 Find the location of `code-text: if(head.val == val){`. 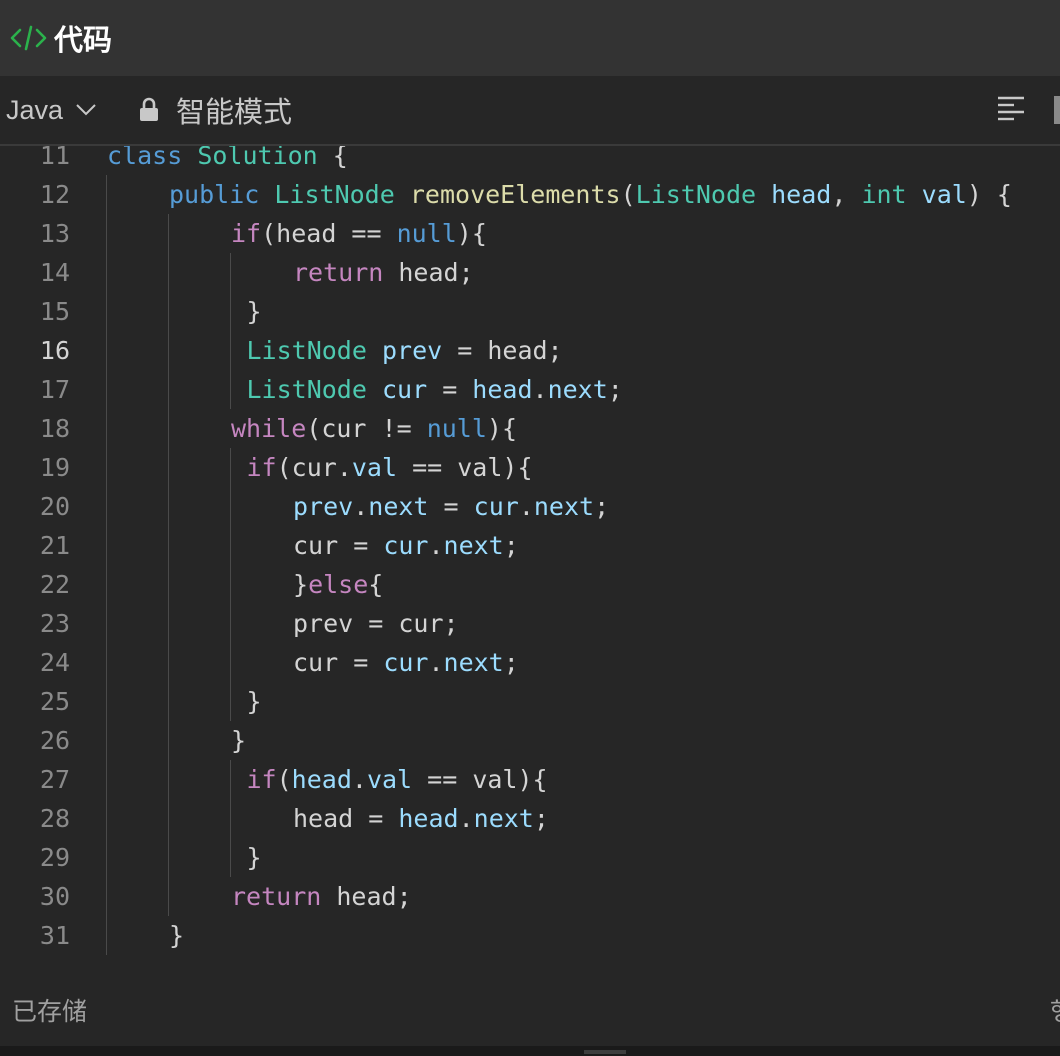

code-text: if(head.val == val){ is located at coordinates (397, 779).